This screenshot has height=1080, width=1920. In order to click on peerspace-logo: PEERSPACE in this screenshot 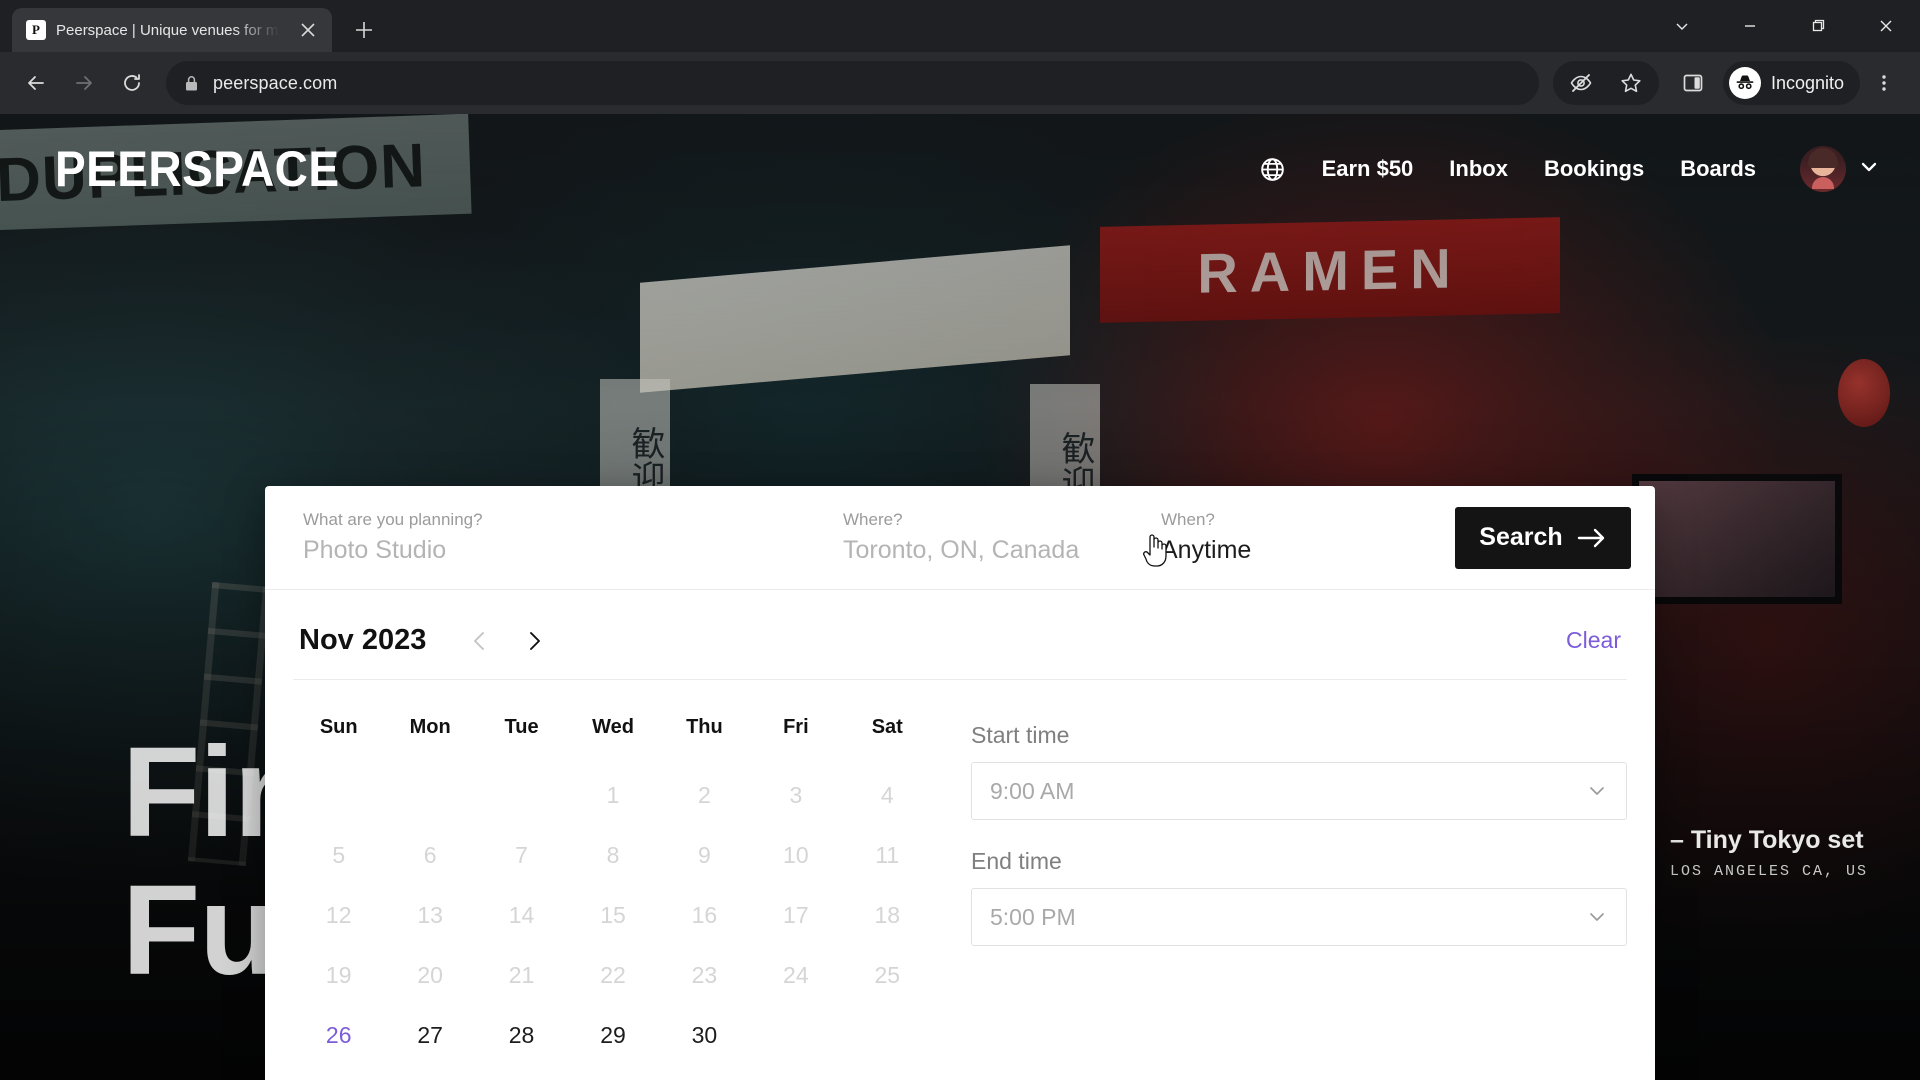, I will do `click(197, 169)`.